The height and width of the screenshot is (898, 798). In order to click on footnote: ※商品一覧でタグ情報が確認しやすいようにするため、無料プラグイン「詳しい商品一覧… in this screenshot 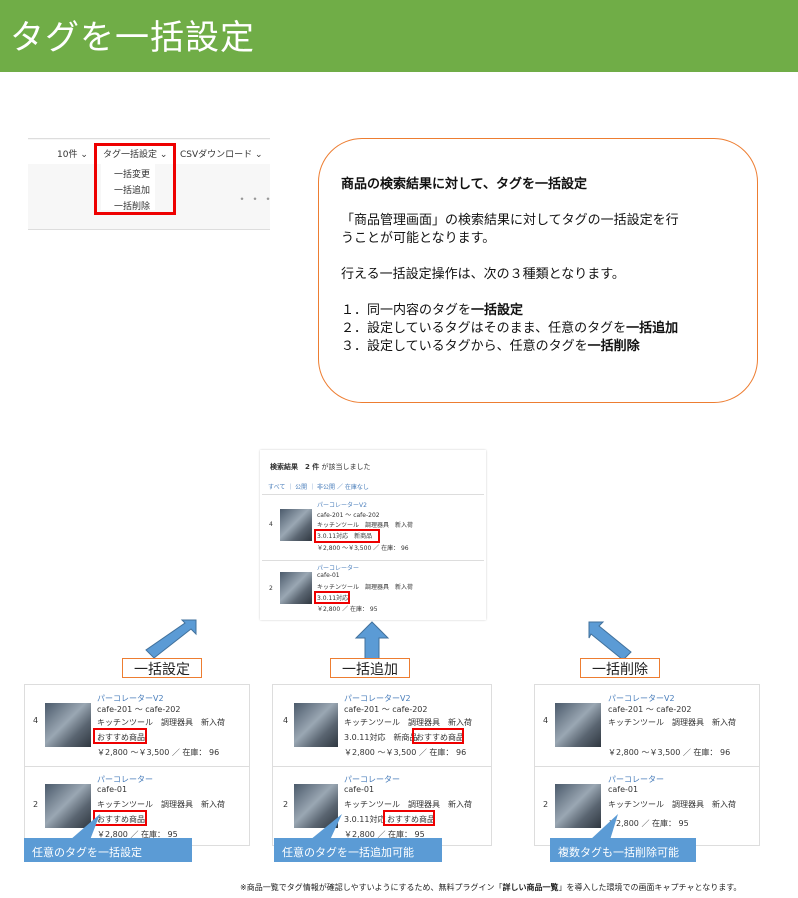, I will do `click(491, 887)`.